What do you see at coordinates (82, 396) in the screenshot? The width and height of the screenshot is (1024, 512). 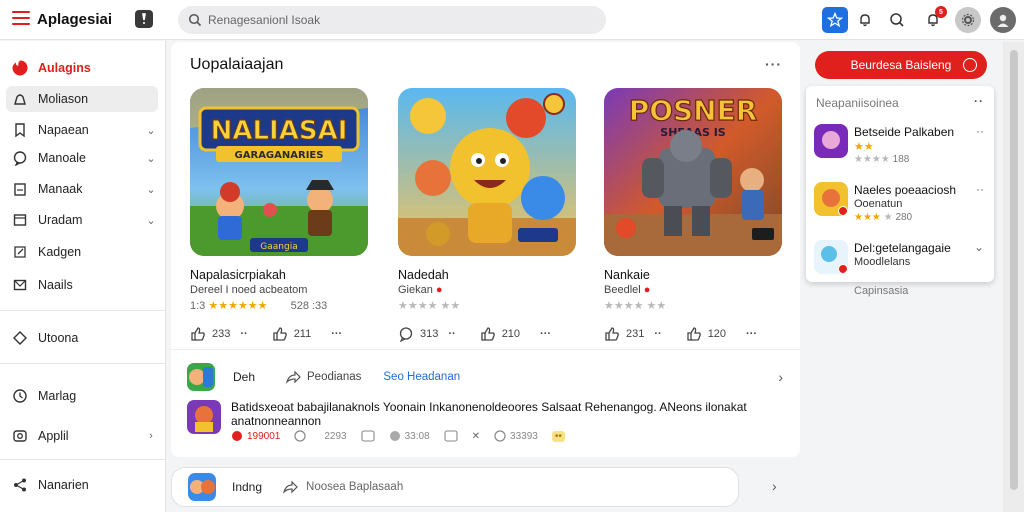 I see `sidebar-item-marlag: Marlag` at bounding box center [82, 396].